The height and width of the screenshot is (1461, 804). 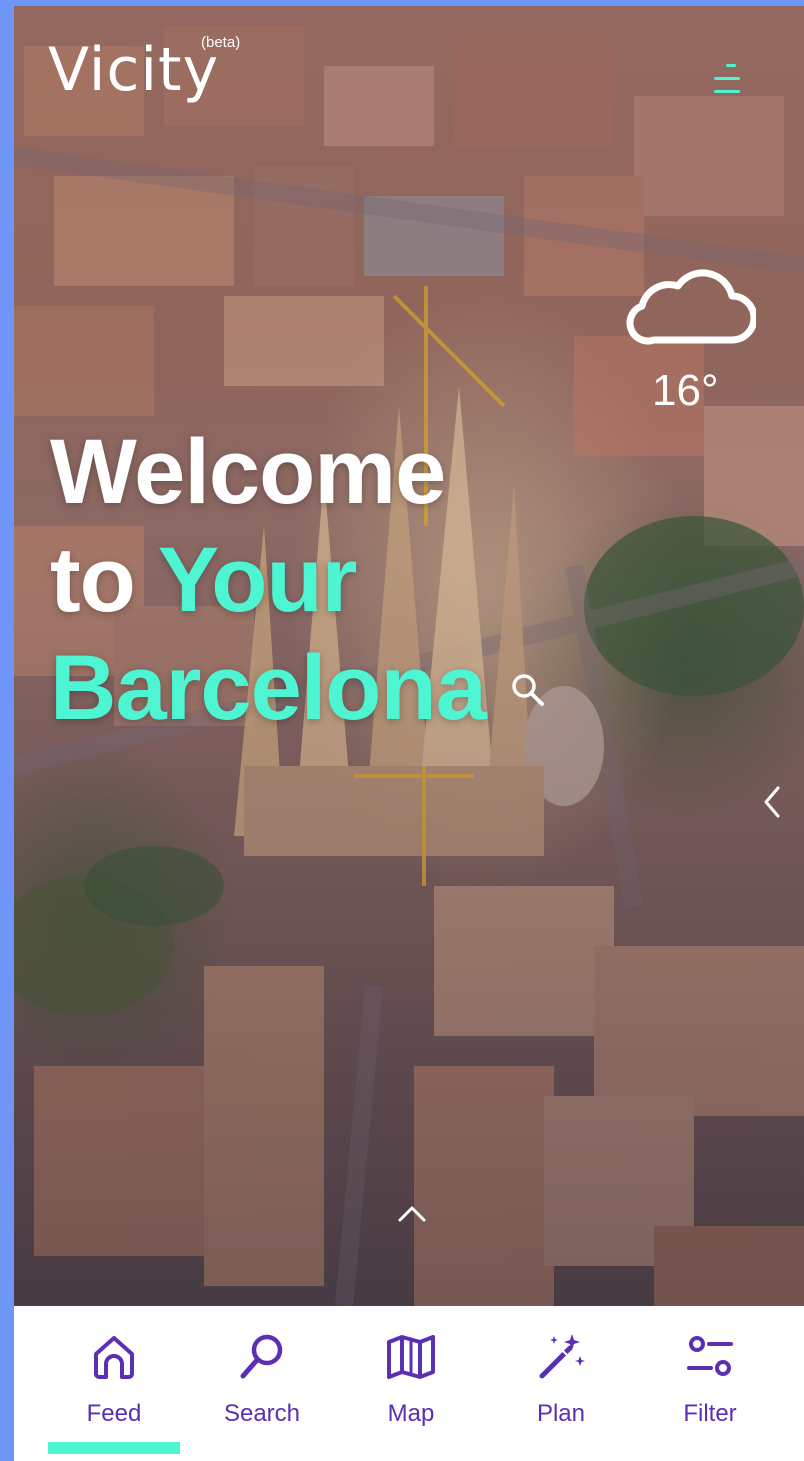 What do you see at coordinates (771, 802) in the screenshot?
I see `chevron-left-icon` at bounding box center [771, 802].